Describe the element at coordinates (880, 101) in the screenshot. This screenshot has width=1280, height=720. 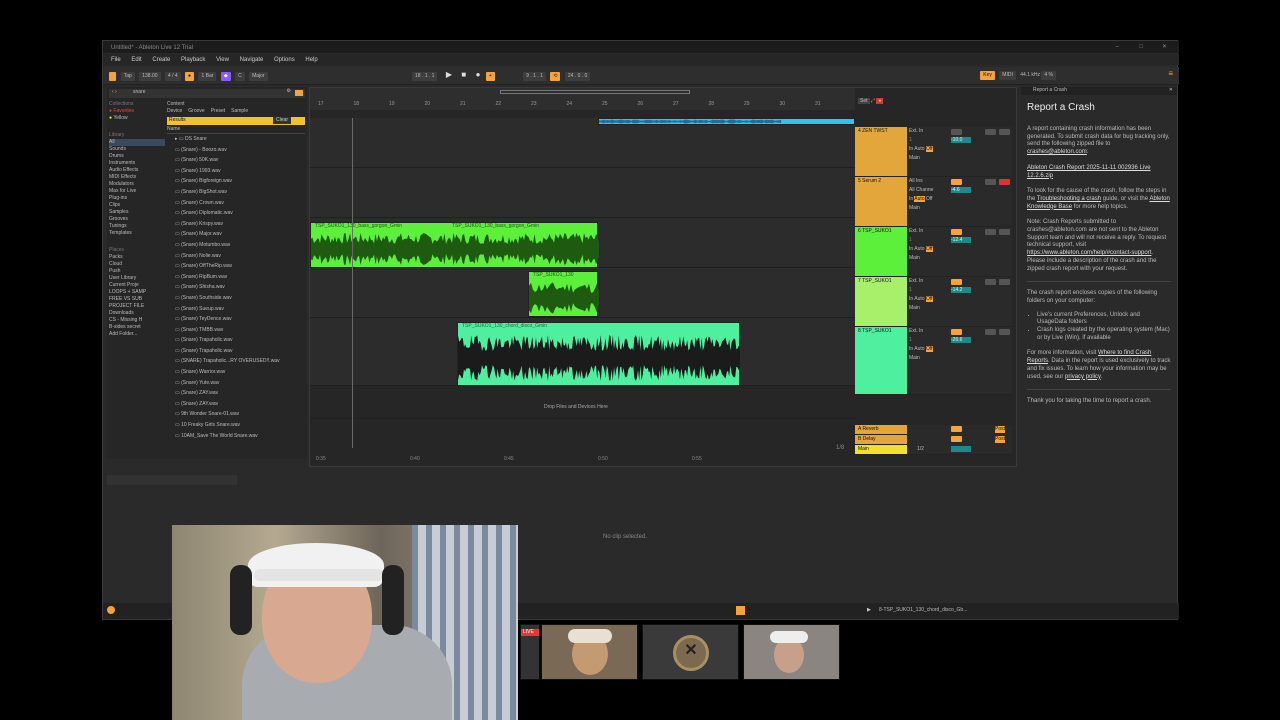
I see `arm-icon: ●` at that location.